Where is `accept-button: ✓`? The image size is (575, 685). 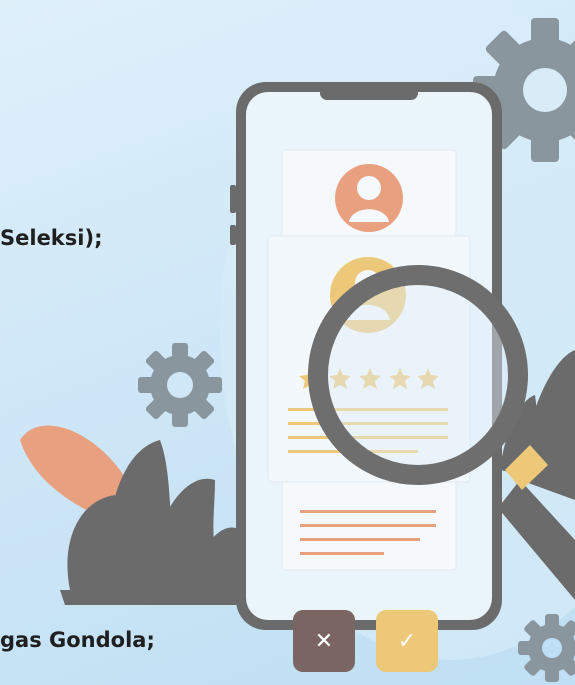
accept-button: ✓ is located at coordinates (407, 641).